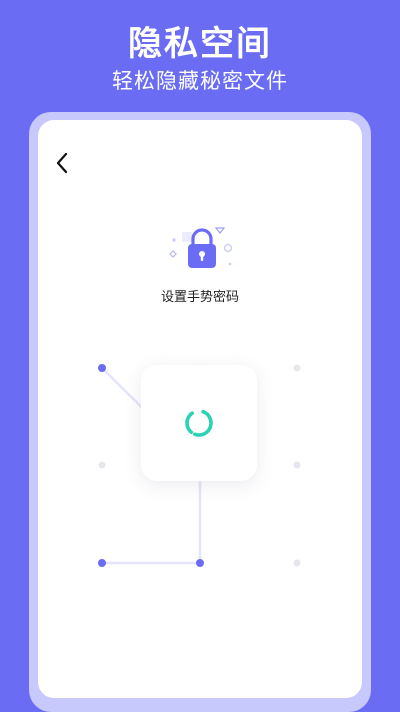  I want to click on promo-subtitle: 轻松隐藏秘密文件, so click(200, 81).